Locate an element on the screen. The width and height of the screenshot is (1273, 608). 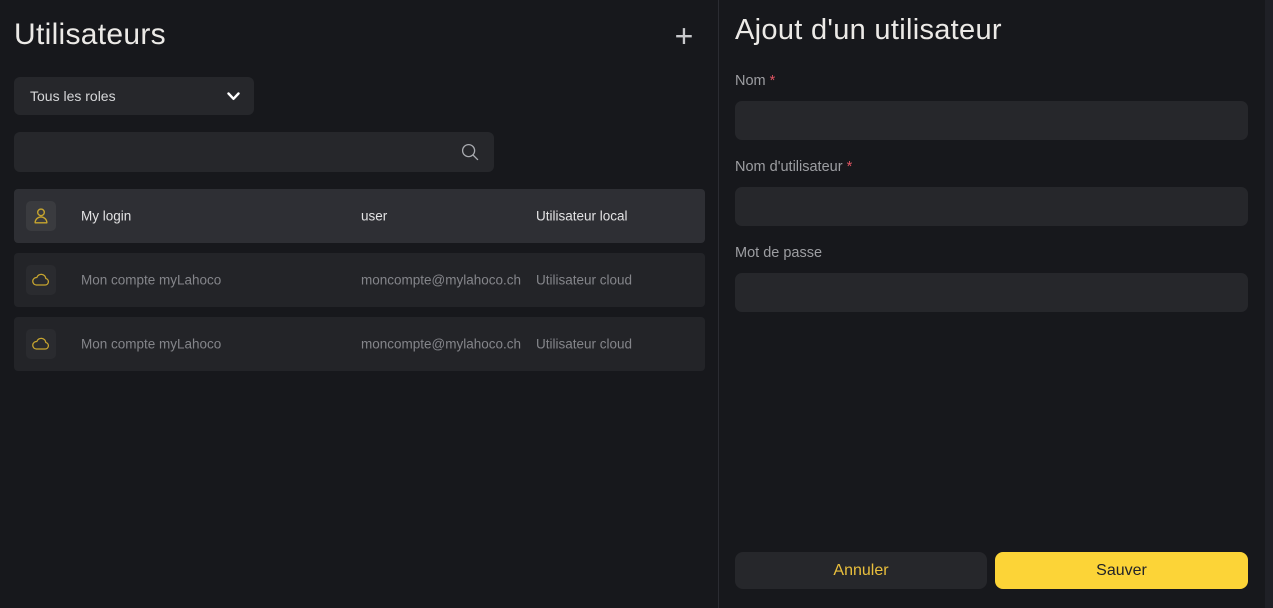
form-actions: Annuler Sauver is located at coordinates (991, 570).